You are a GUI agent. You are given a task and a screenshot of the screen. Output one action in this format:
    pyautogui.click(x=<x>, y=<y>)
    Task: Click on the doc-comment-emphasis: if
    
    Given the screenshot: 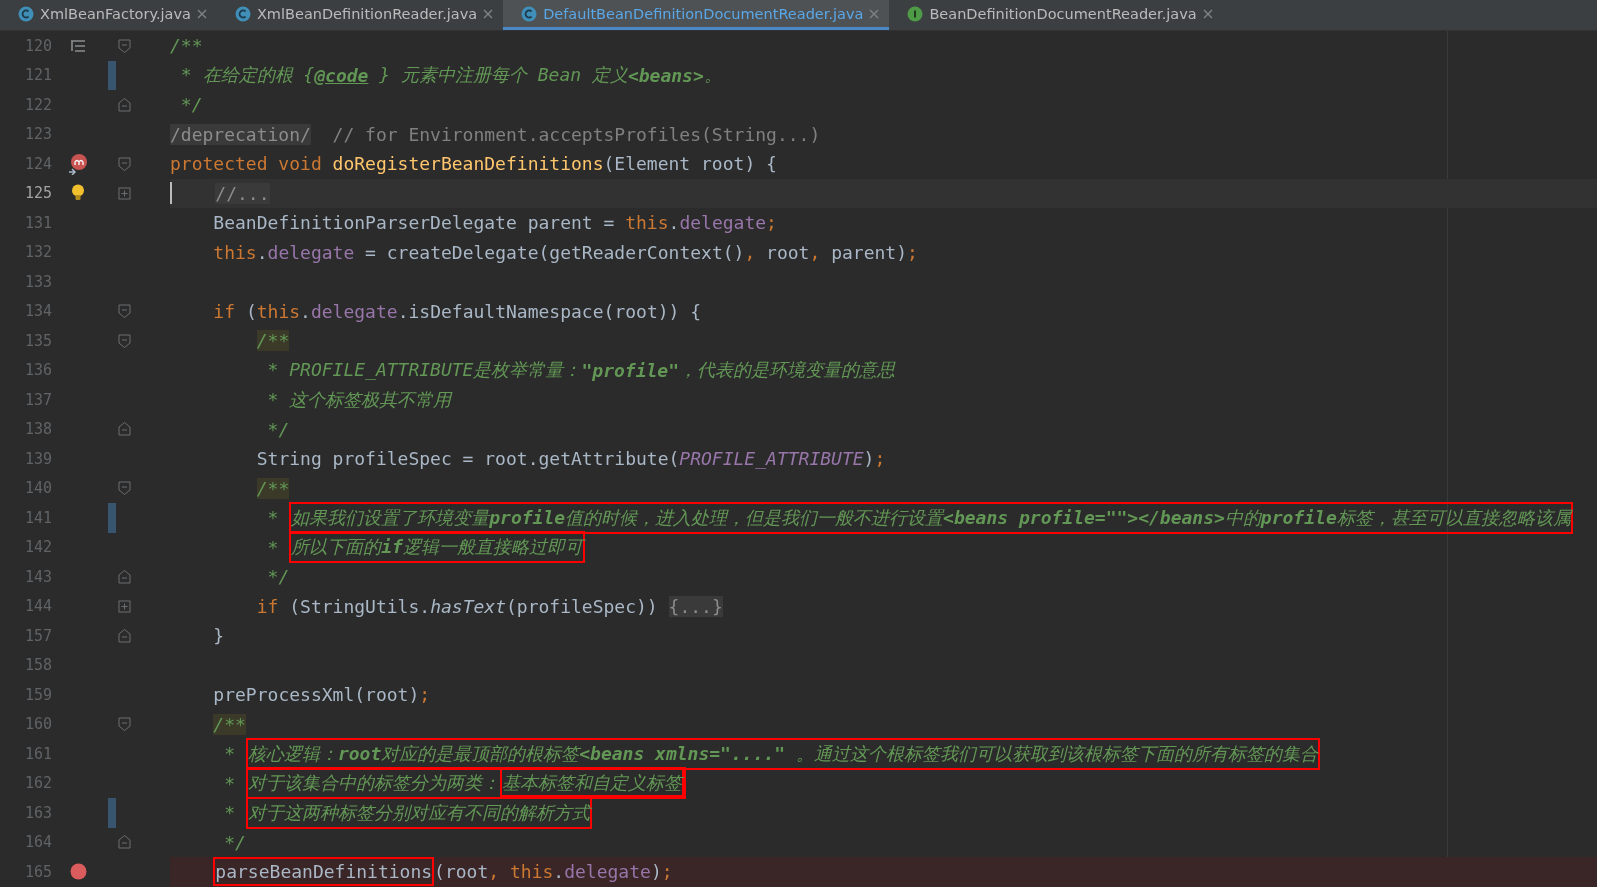 What is the action you would take?
    pyautogui.click(x=392, y=547)
    